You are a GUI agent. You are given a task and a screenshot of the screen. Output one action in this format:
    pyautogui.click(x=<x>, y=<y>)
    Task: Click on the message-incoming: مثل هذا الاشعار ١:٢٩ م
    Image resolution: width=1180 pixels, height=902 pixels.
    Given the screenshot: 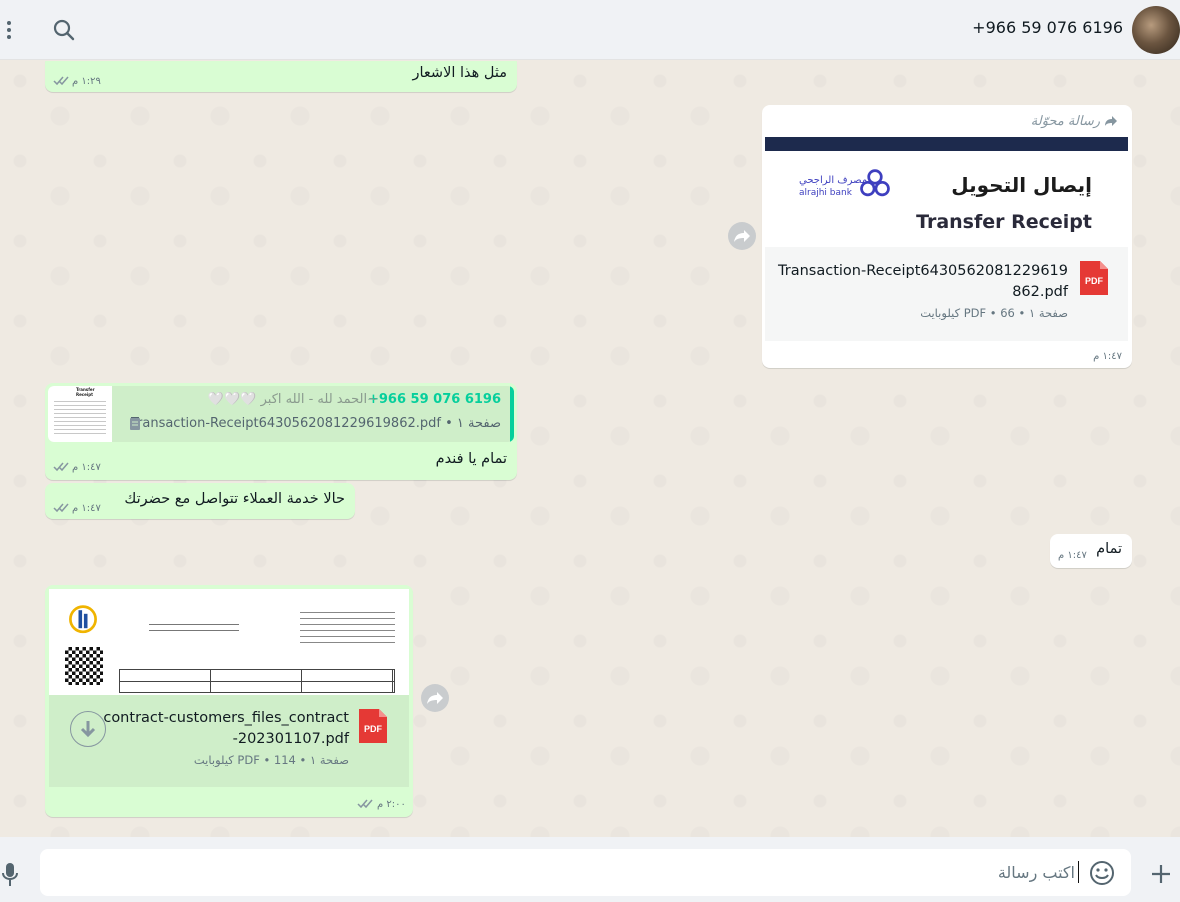 What is the action you would take?
    pyautogui.click(x=281, y=76)
    